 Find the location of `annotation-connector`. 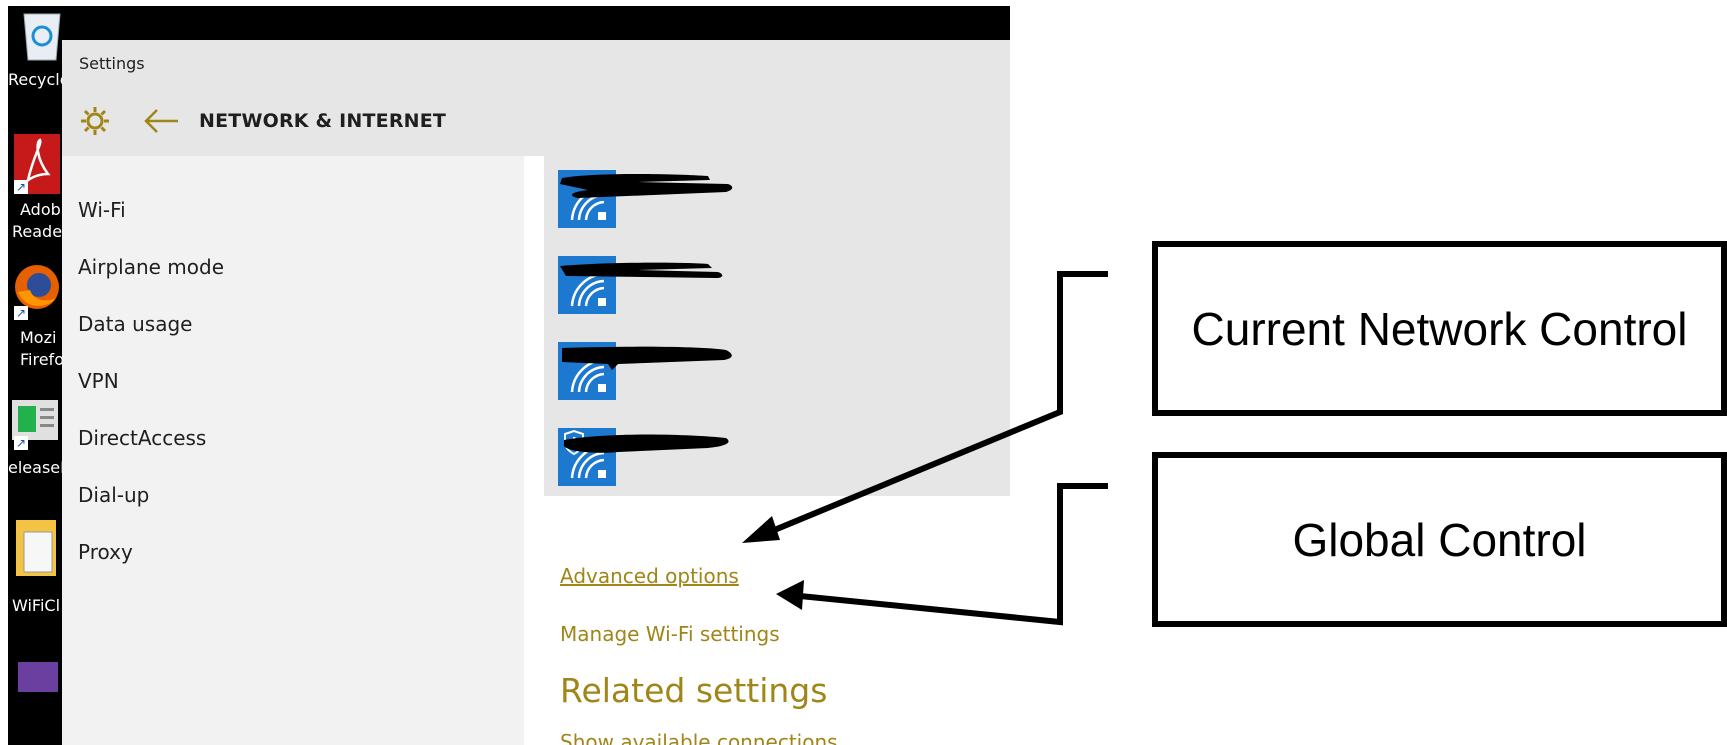

annotation-connector is located at coordinates (930, 406).